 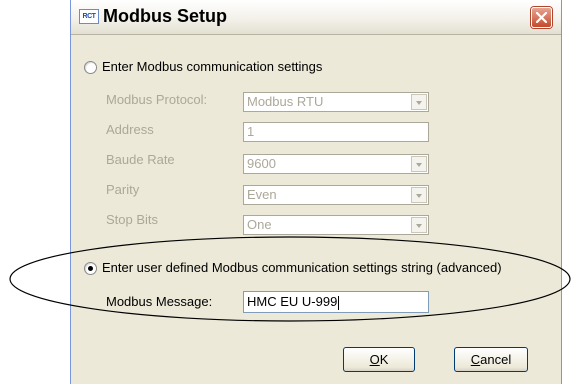 I want to click on address-label: Address, so click(x=130, y=129).